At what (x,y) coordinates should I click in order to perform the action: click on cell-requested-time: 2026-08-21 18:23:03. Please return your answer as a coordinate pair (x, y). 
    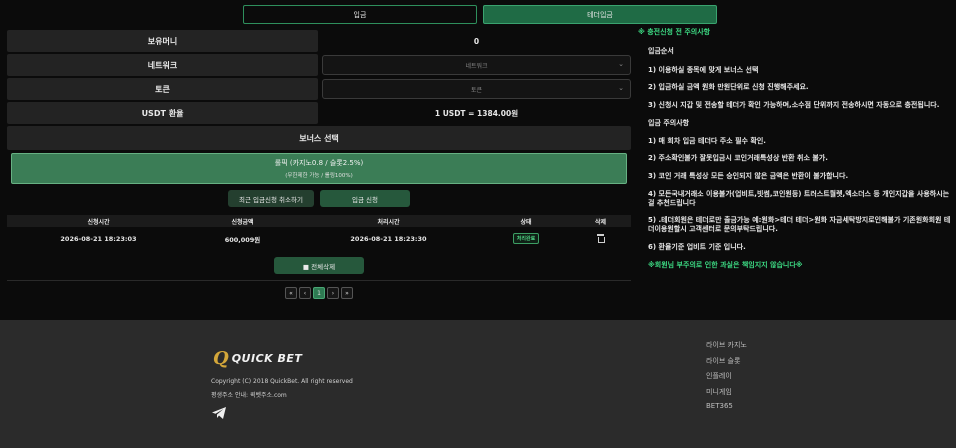
    Looking at the image, I should click on (98, 238).